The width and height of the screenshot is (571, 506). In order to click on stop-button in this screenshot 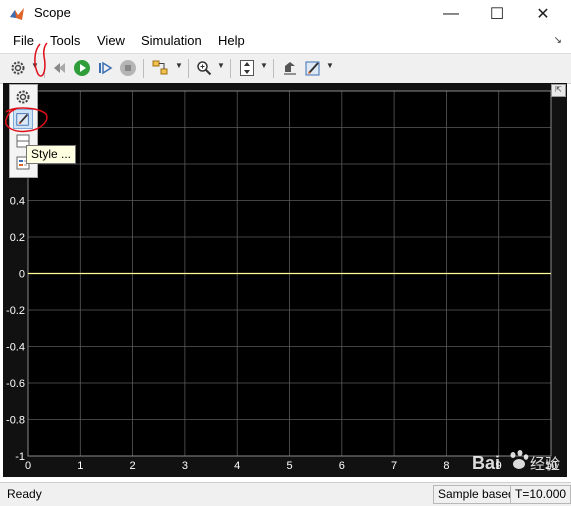, I will do `click(128, 68)`.